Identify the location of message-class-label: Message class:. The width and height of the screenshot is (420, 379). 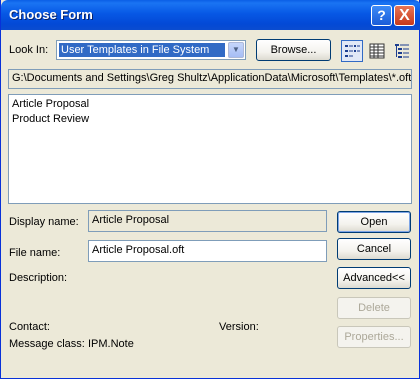
(47, 344).